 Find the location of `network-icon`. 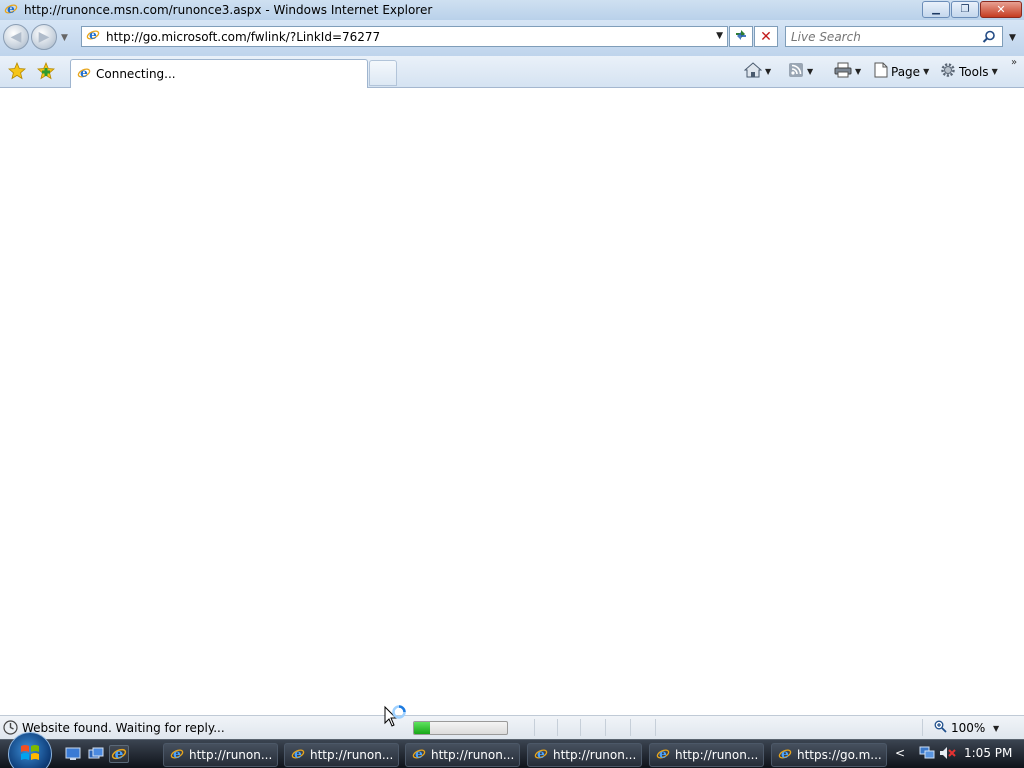

network-icon is located at coordinates (927, 754).